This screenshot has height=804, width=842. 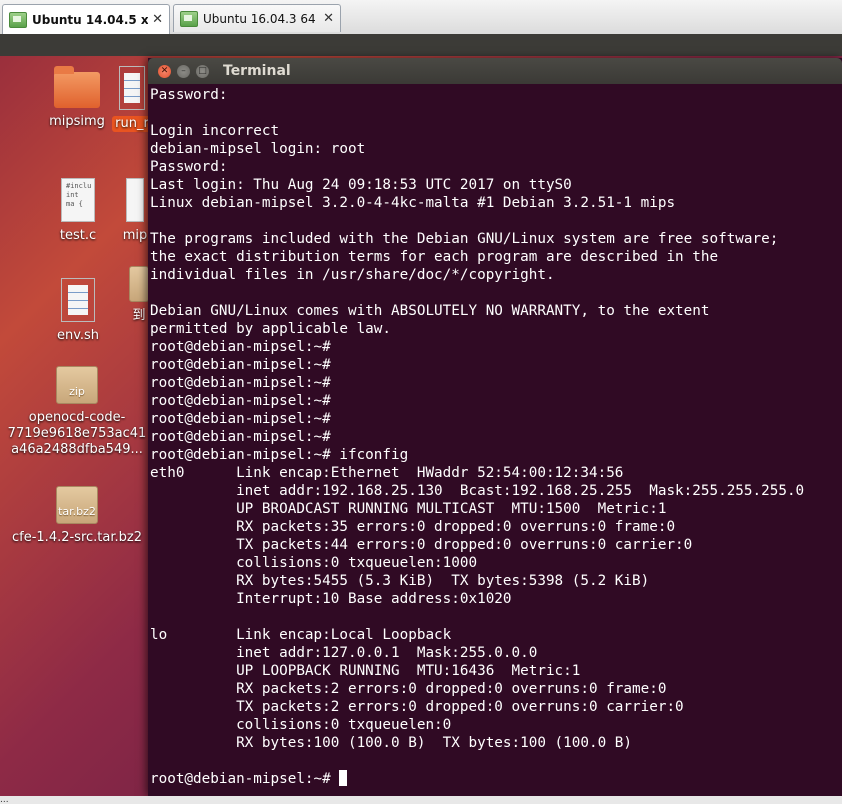 I want to click on desktop-icon-label-line2: 7719e9618e753ac41, so click(x=77, y=433).